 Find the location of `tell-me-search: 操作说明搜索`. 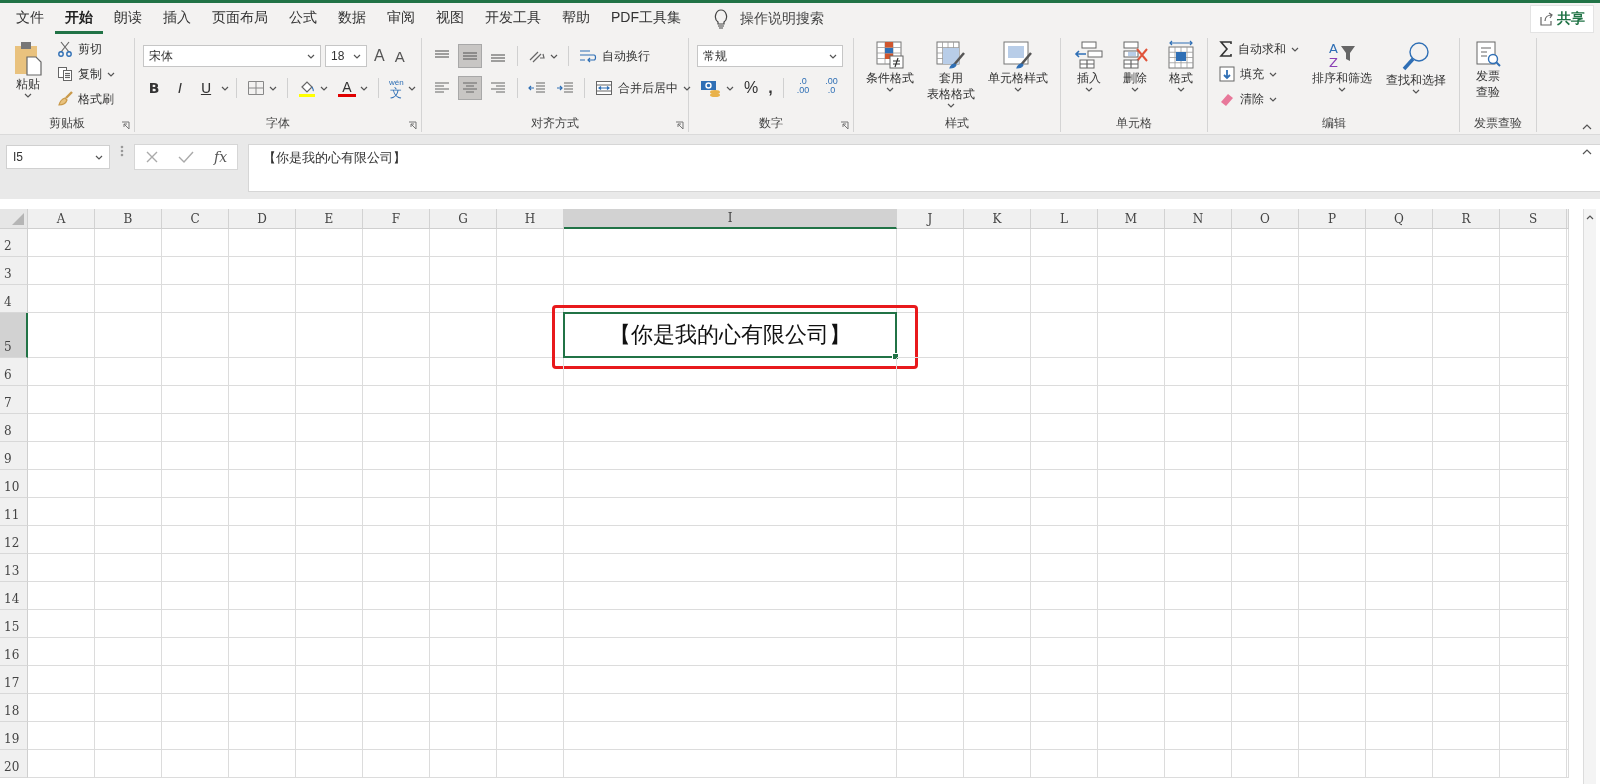

tell-me-search: 操作说明搜索 is located at coordinates (782, 18).